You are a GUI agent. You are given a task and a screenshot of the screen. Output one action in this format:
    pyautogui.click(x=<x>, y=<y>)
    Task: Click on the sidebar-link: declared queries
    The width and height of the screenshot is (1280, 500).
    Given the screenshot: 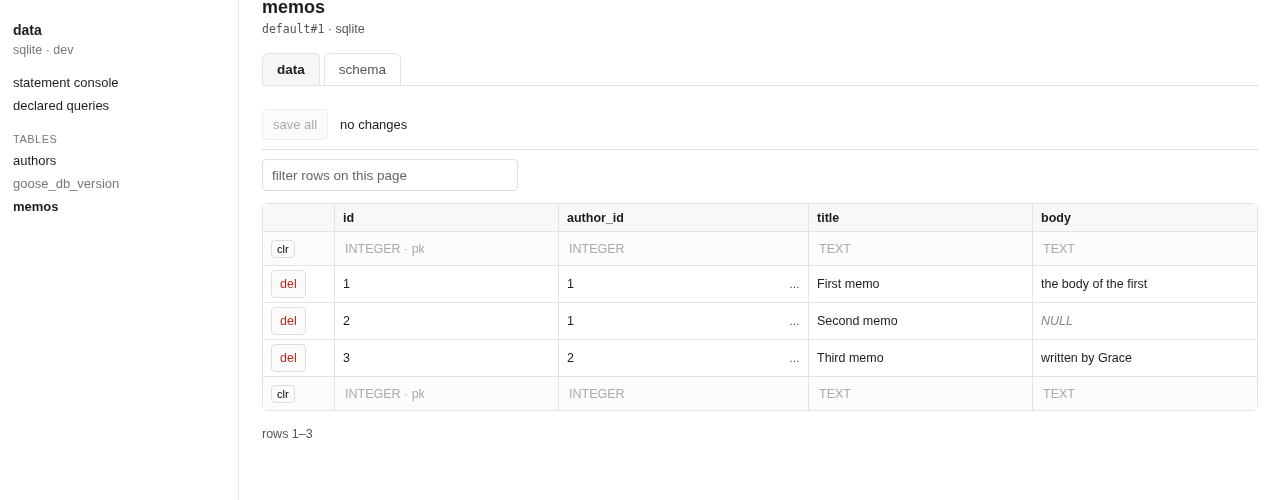 What is the action you would take?
    pyautogui.click(x=61, y=105)
    